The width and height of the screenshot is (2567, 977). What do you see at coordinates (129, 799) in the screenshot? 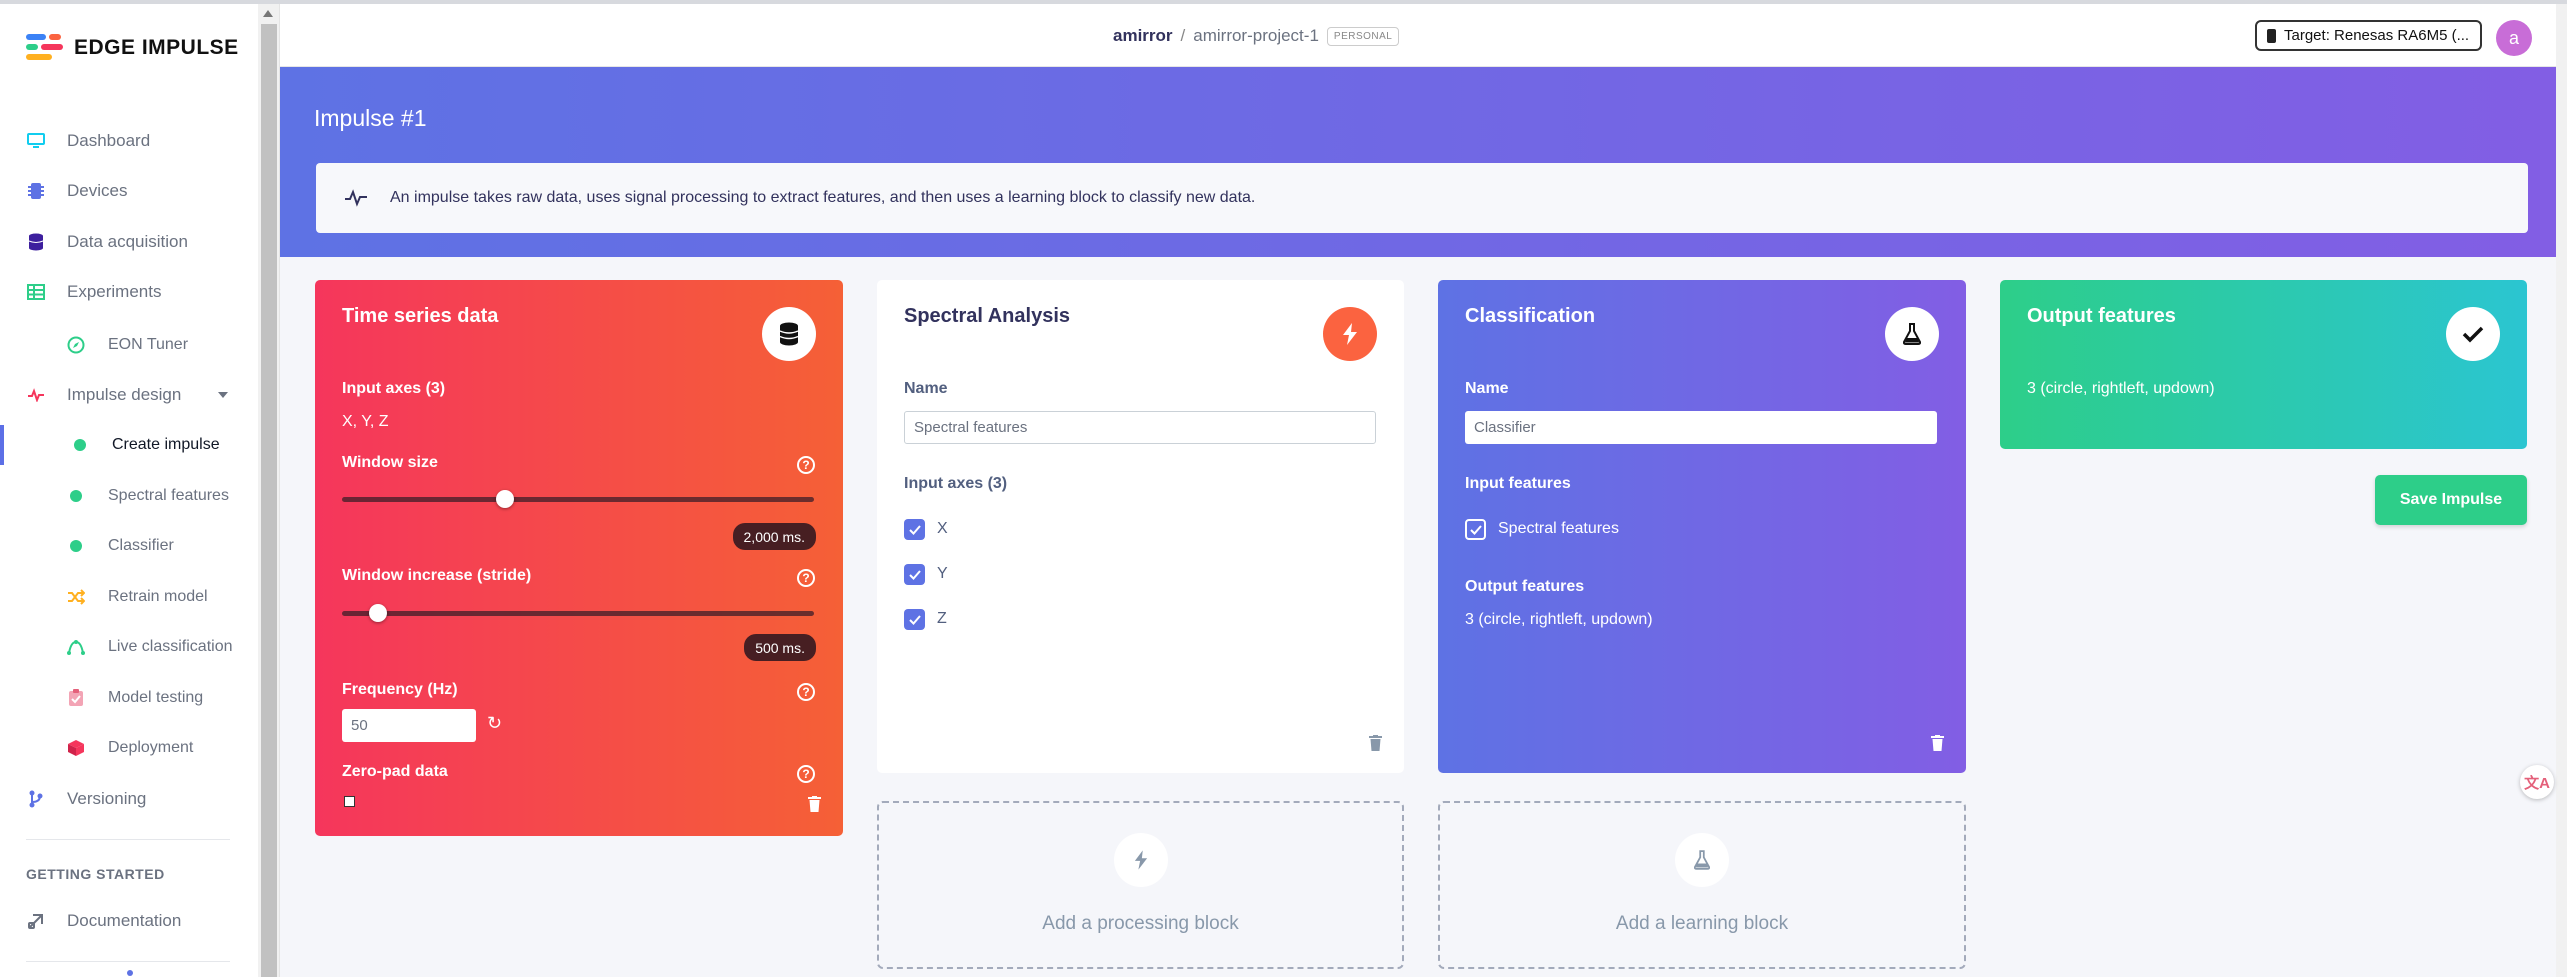
I see `sidebar-item-versioning: Versioning` at bounding box center [129, 799].